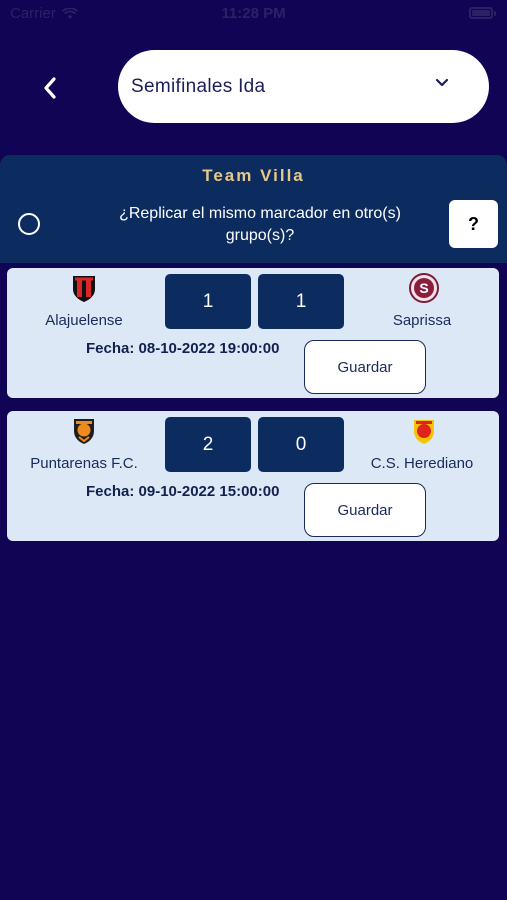  Describe the element at coordinates (473, 224) in the screenshot. I see `help-button: ?` at that location.